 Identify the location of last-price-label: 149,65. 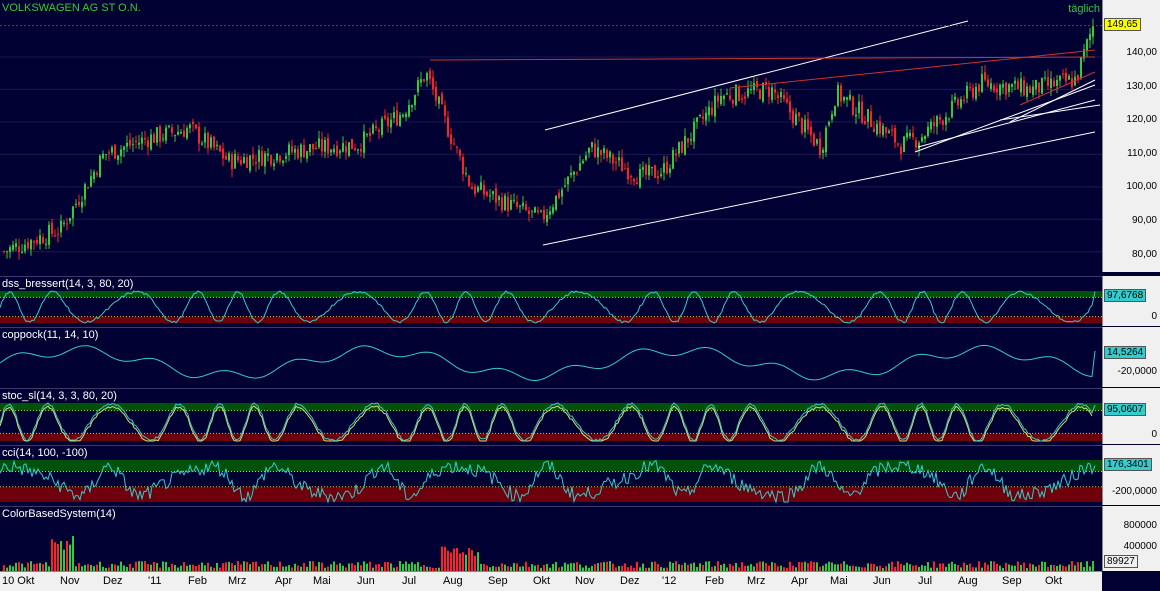
(1122, 24).